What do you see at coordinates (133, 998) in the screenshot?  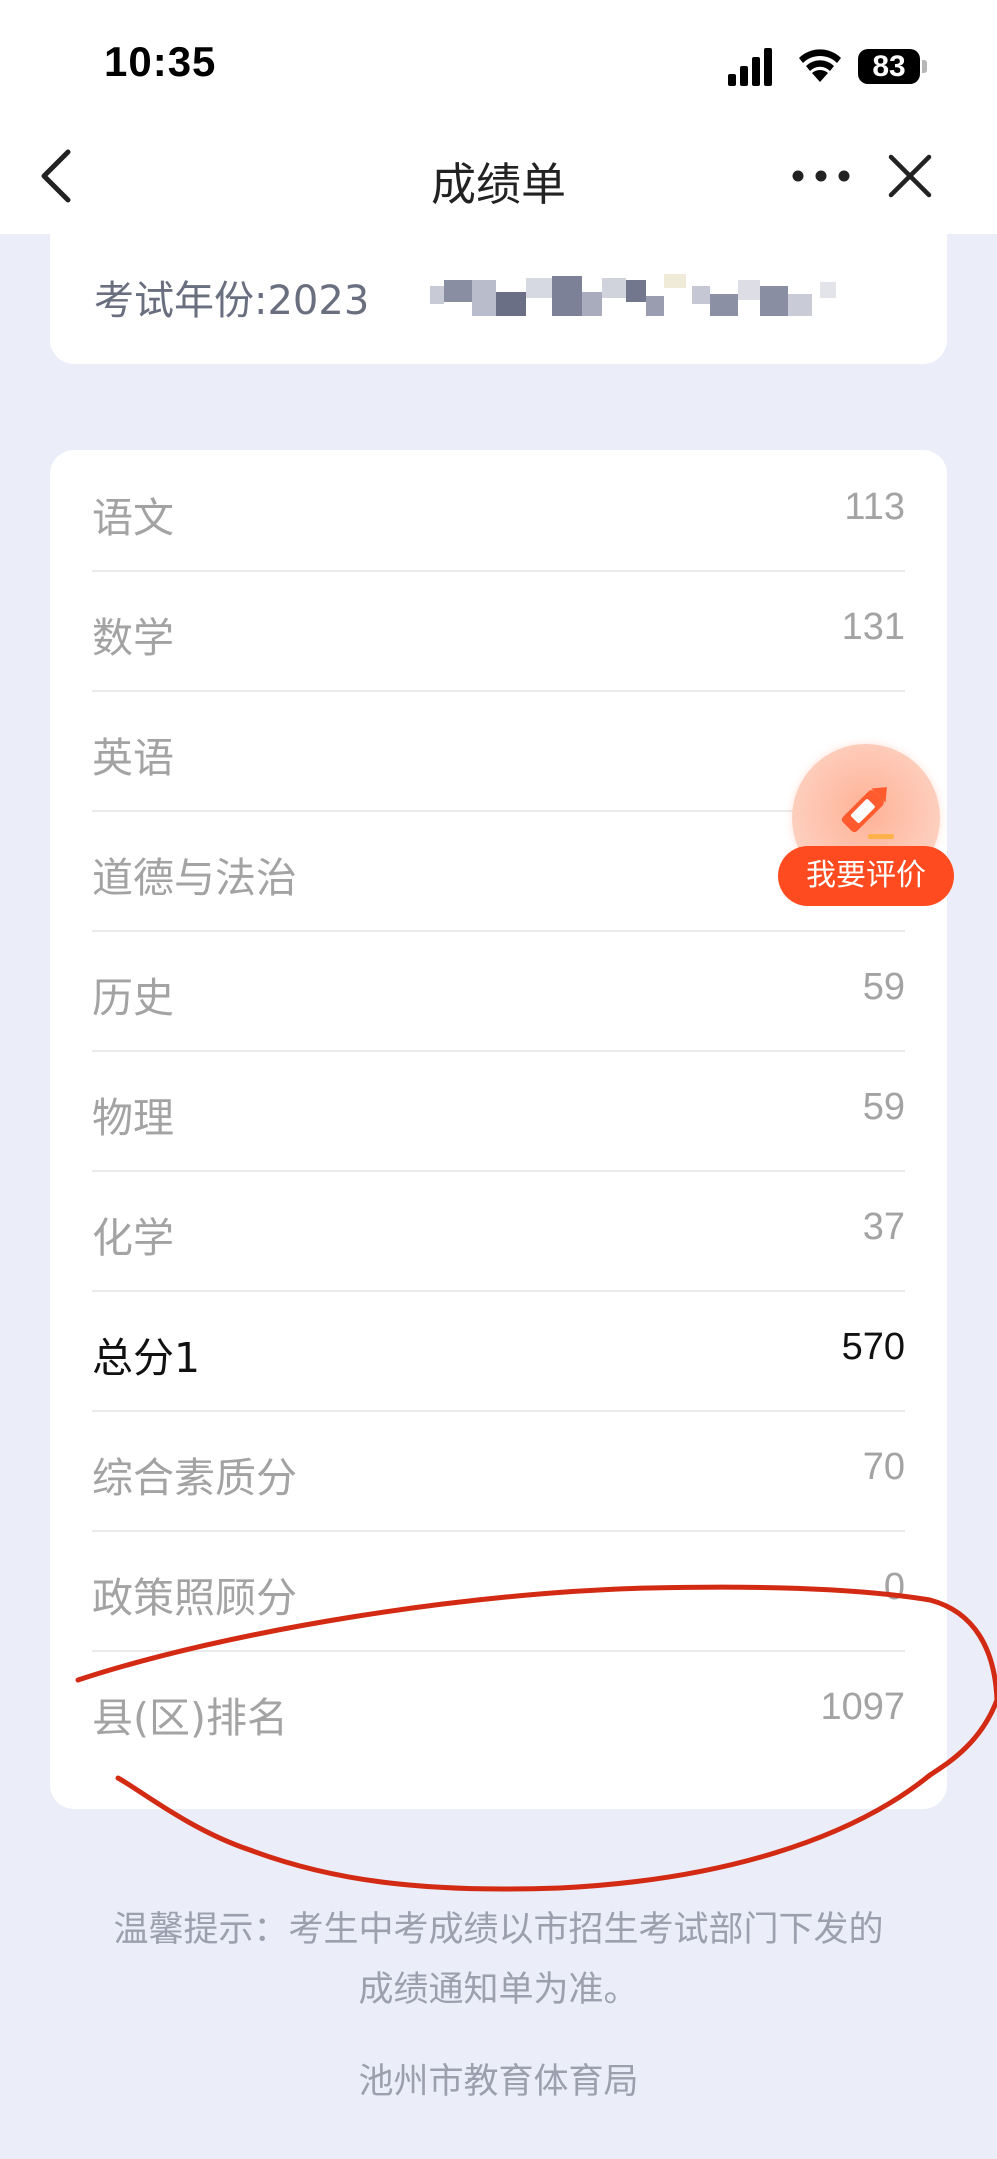 I see `score-subject: 历史` at bounding box center [133, 998].